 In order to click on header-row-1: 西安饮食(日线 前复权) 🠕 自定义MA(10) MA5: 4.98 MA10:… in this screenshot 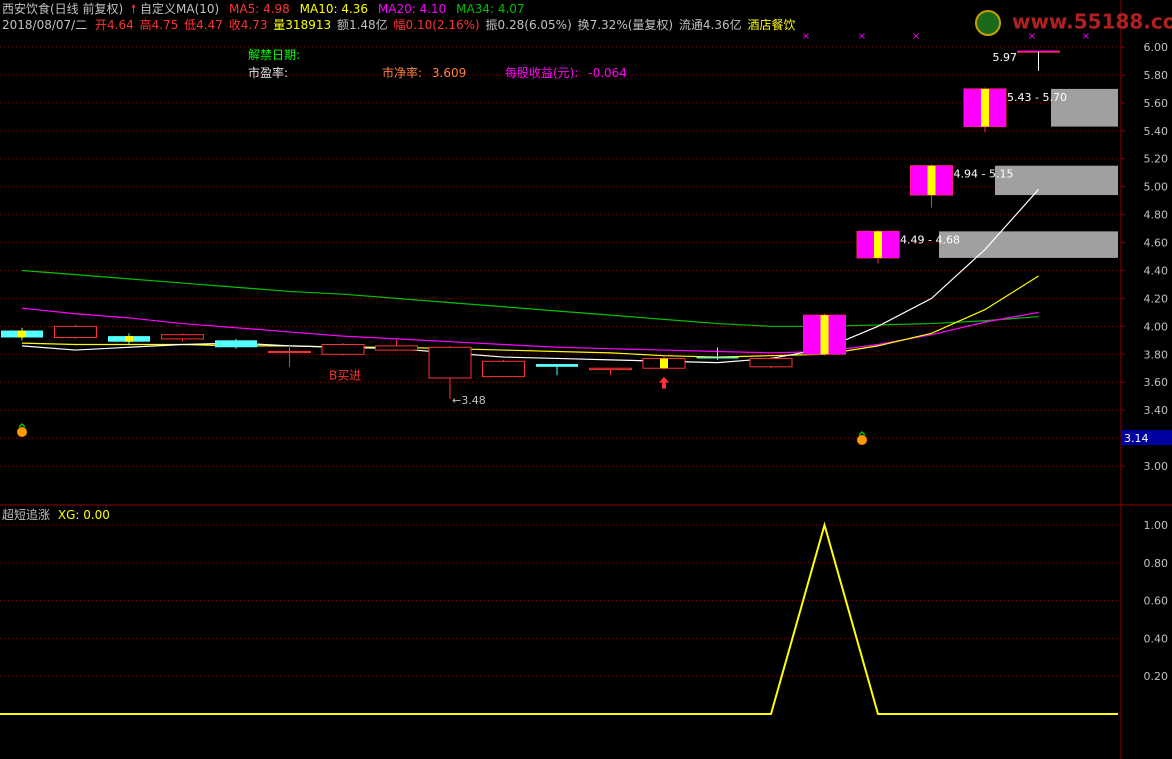, I will do `click(263, 9)`.